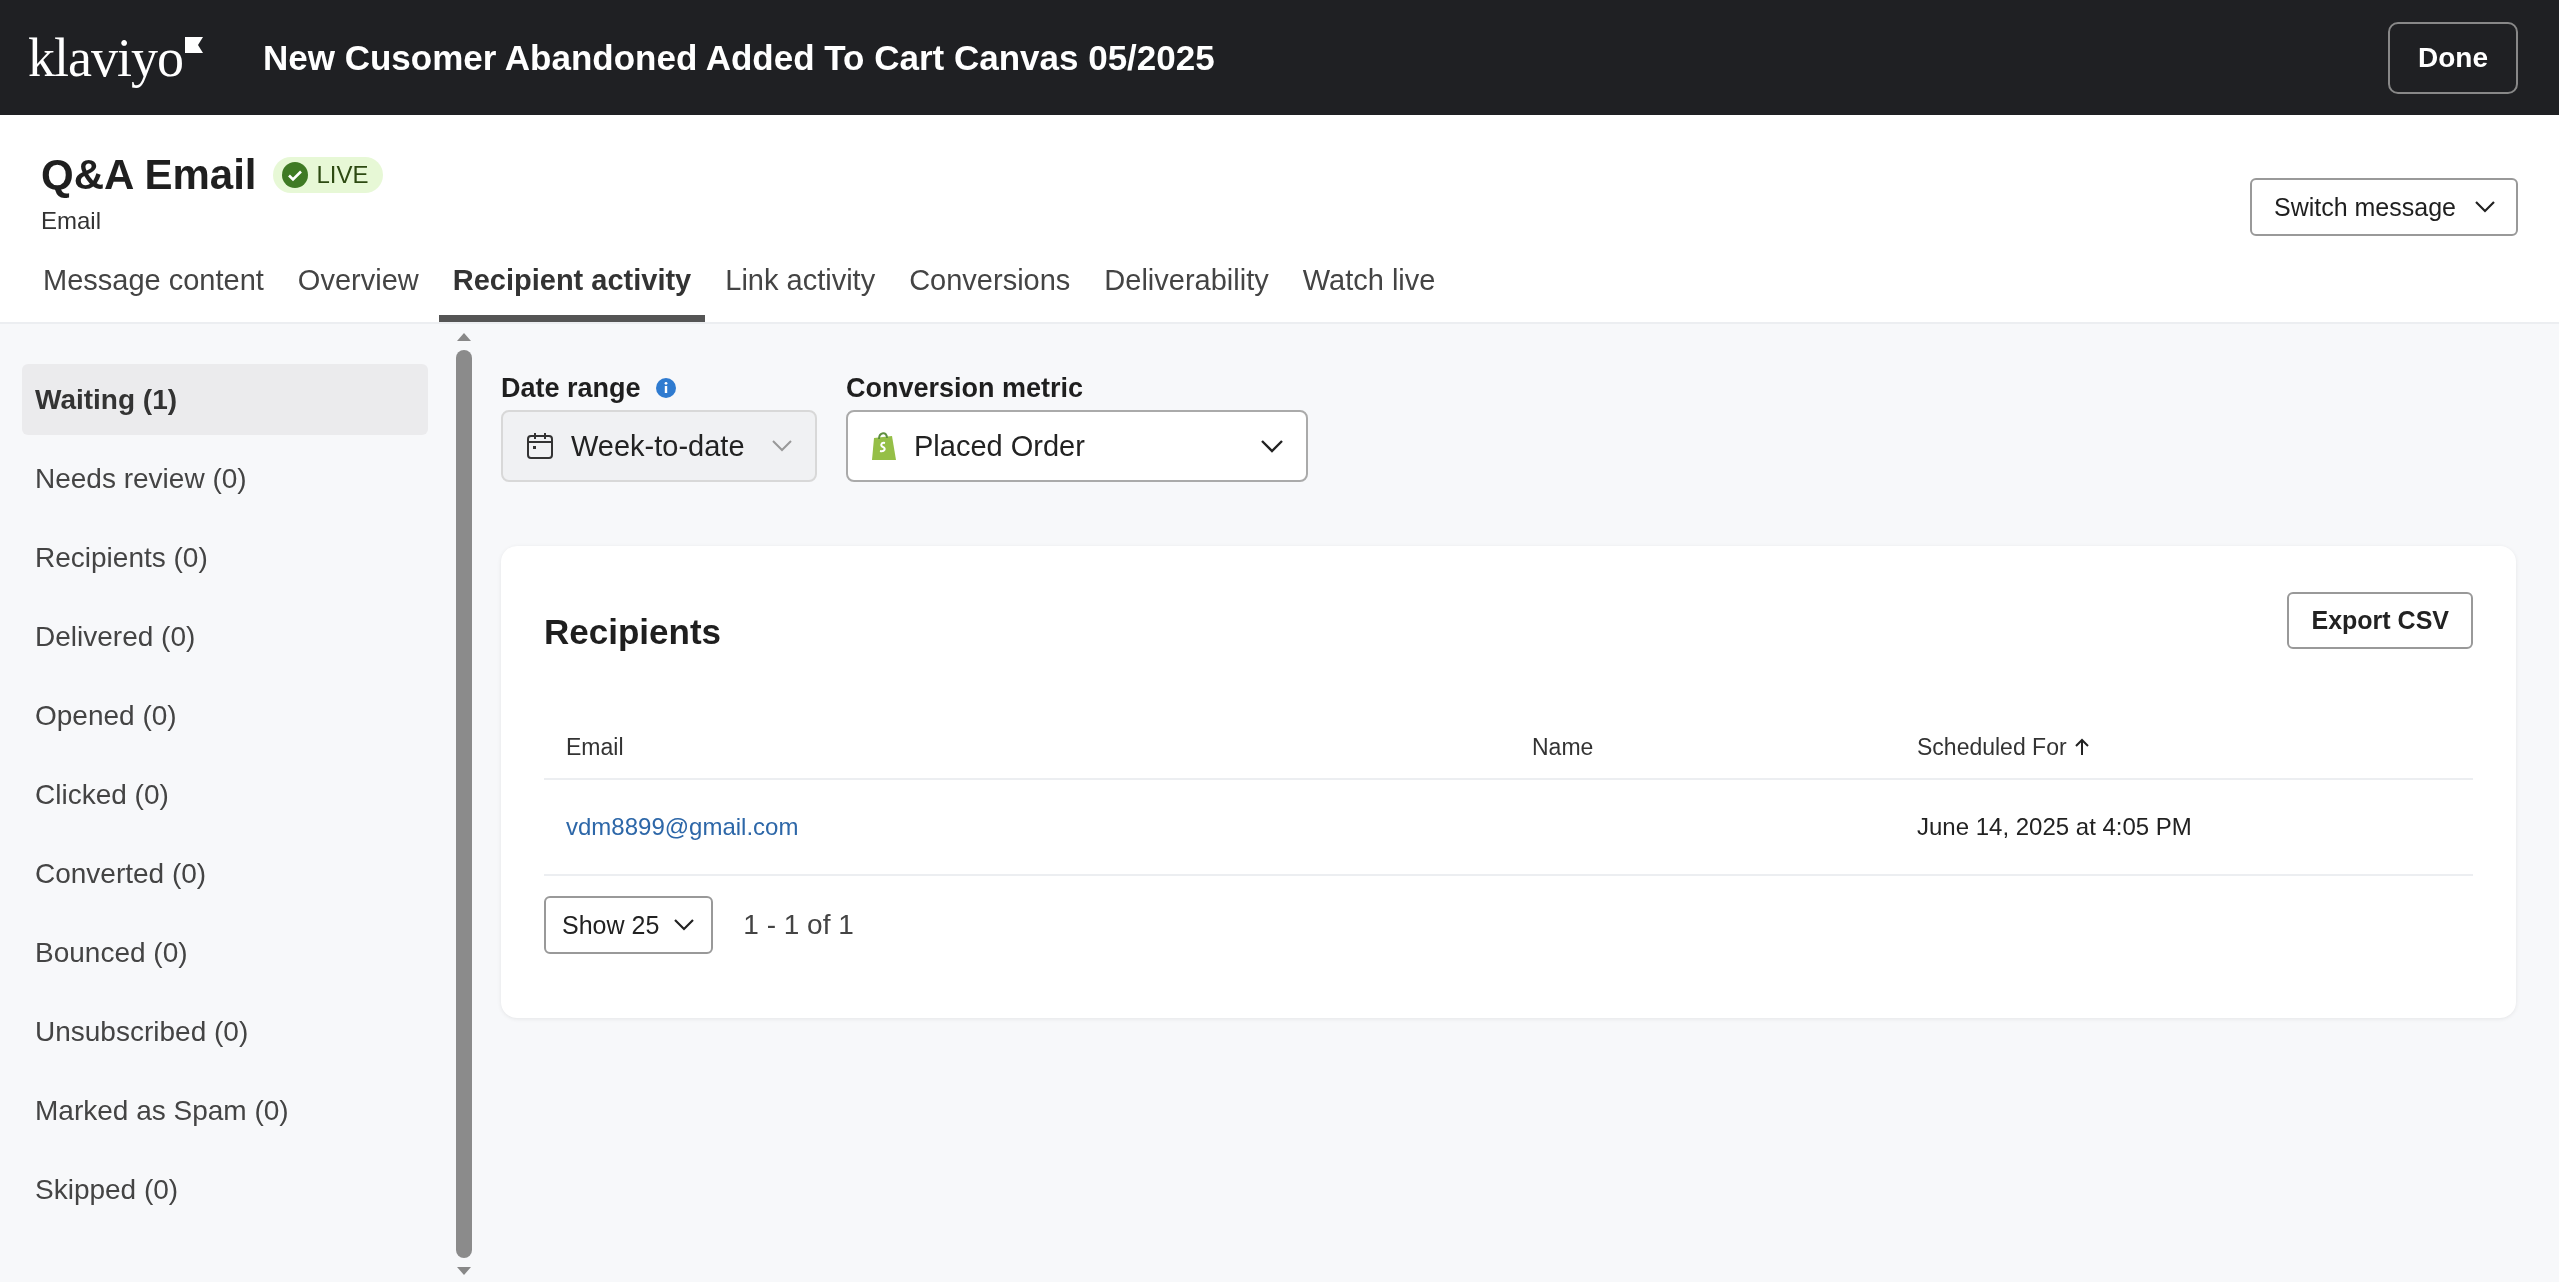  What do you see at coordinates (884, 446) in the screenshot?
I see `shopping-bag-icon` at bounding box center [884, 446].